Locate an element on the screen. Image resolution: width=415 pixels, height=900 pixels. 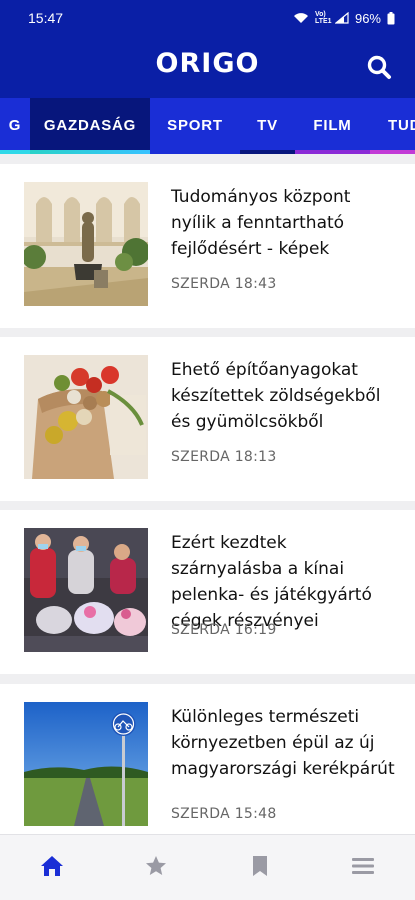
nav-bookmarks-button is located at coordinates (259, 867).